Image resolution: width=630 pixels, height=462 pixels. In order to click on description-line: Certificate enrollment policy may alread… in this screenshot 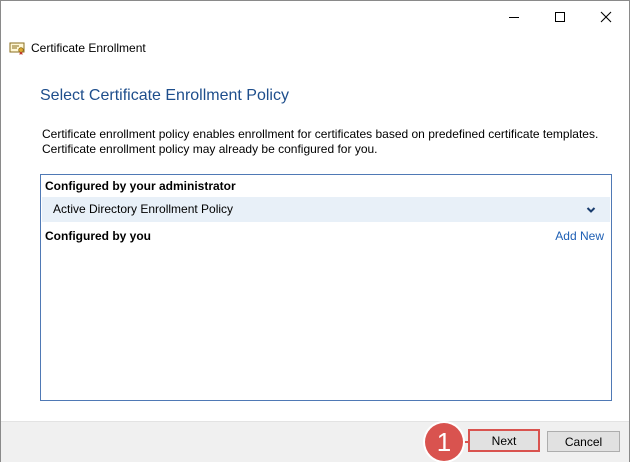, I will do `click(210, 149)`.